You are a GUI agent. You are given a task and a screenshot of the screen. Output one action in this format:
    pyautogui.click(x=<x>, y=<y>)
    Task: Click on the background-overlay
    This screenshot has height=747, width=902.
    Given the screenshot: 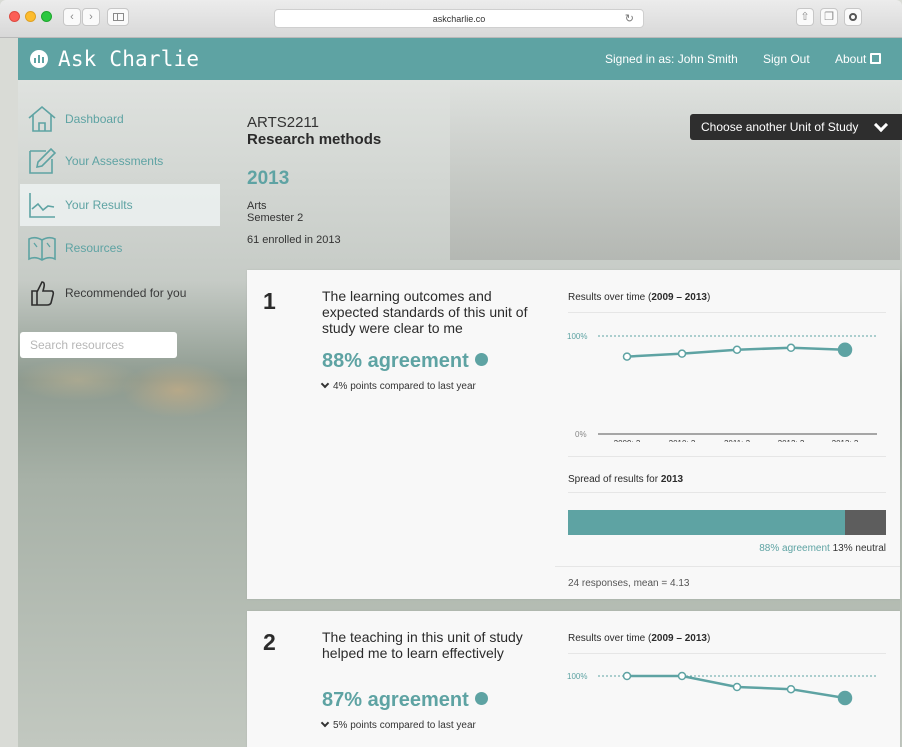 What is the action you would take?
    pyautogui.click(x=675, y=170)
    